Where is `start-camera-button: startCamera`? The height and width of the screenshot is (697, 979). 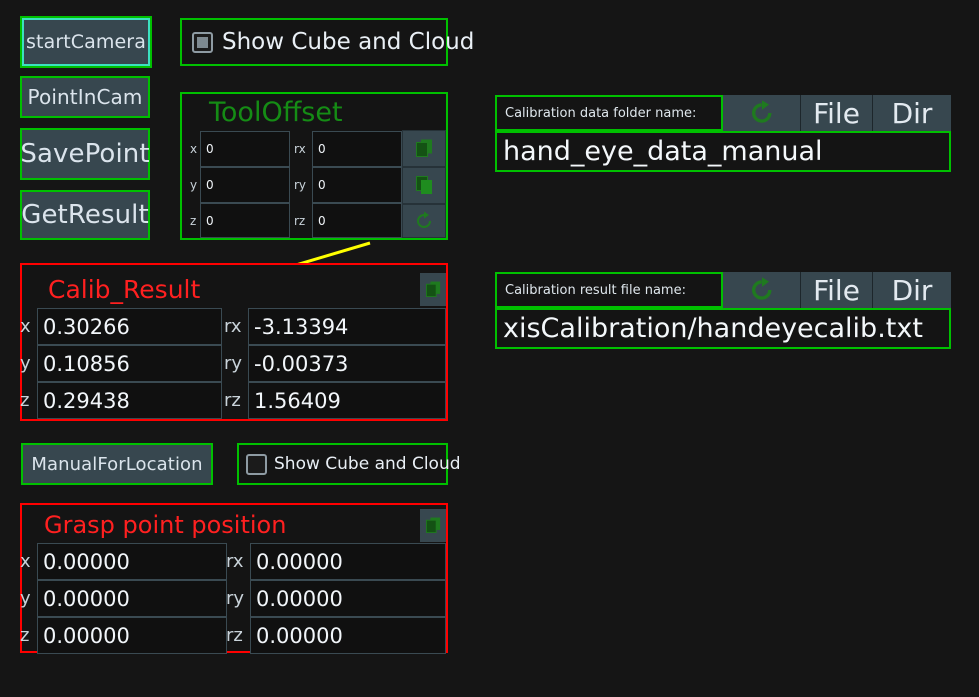
start-camera-button: startCamera is located at coordinates (86, 42).